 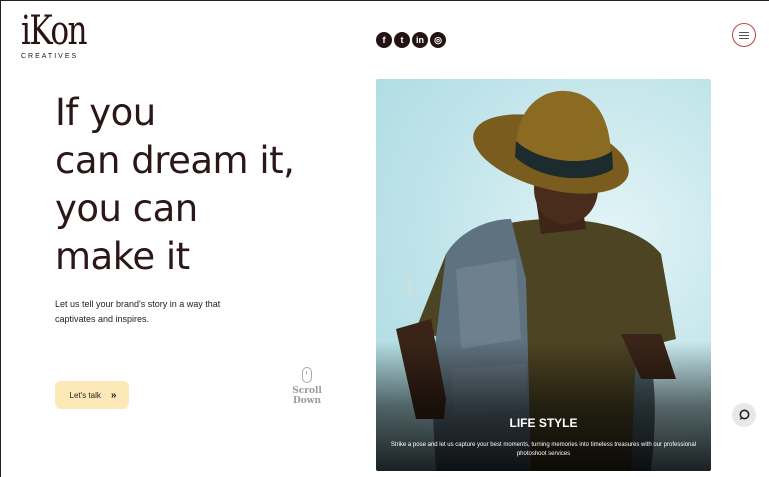 What do you see at coordinates (402, 40) in the screenshot?
I see `twitter-icon: t` at bounding box center [402, 40].